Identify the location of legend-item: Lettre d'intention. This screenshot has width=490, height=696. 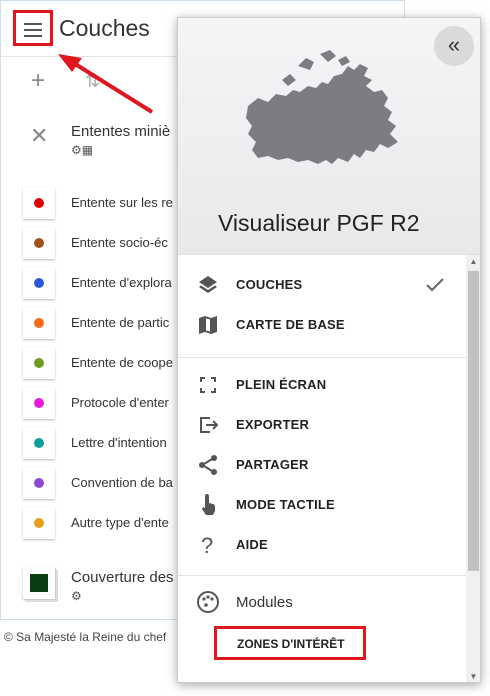
(91, 445).